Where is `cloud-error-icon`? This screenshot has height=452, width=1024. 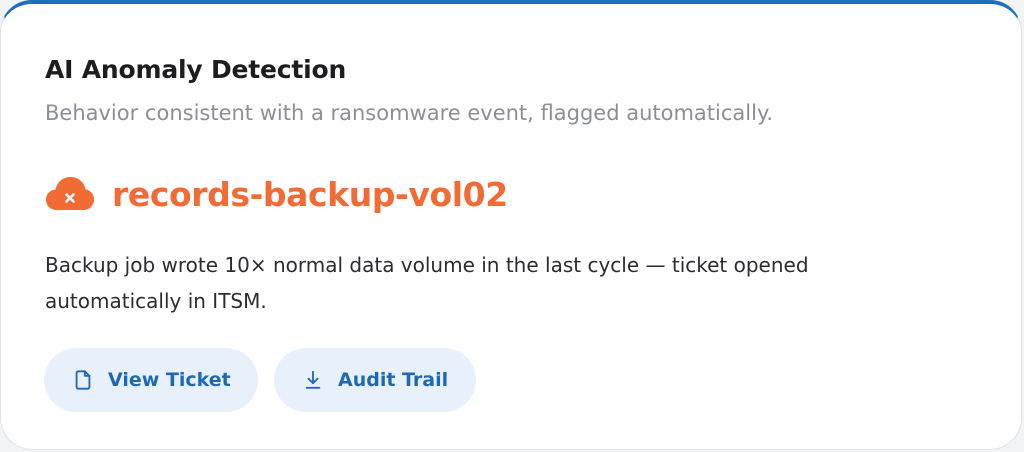
cloud-error-icon is located at coordinates (70, 193).